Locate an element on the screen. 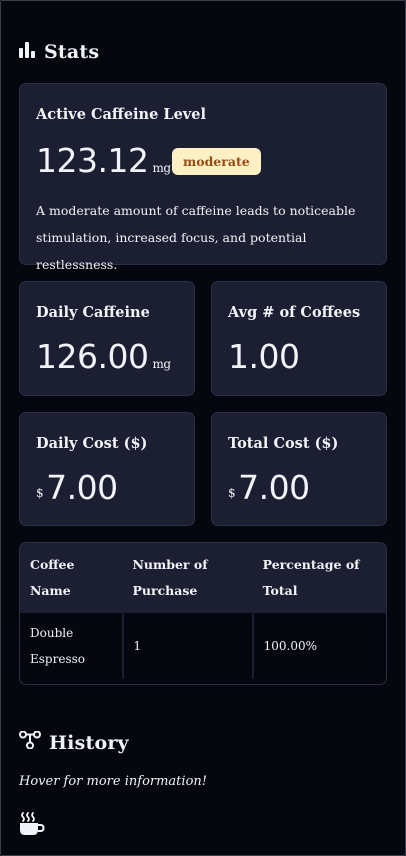 This screenshot has height=856, width=406. column-header-percentage: Percentage of Total is located at coordinates (319, 578).